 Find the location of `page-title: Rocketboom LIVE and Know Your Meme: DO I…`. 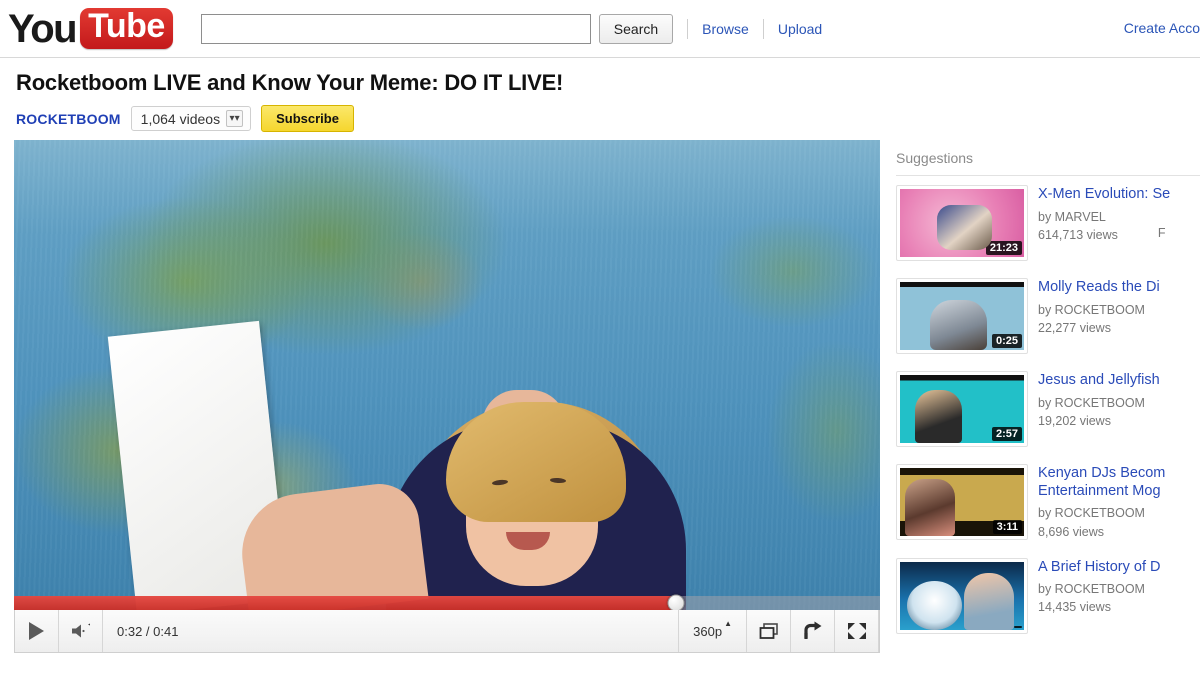

page-title: Rocketboom LIVE and Know Your Meme: DO I… is located at coordinates (290, 82).